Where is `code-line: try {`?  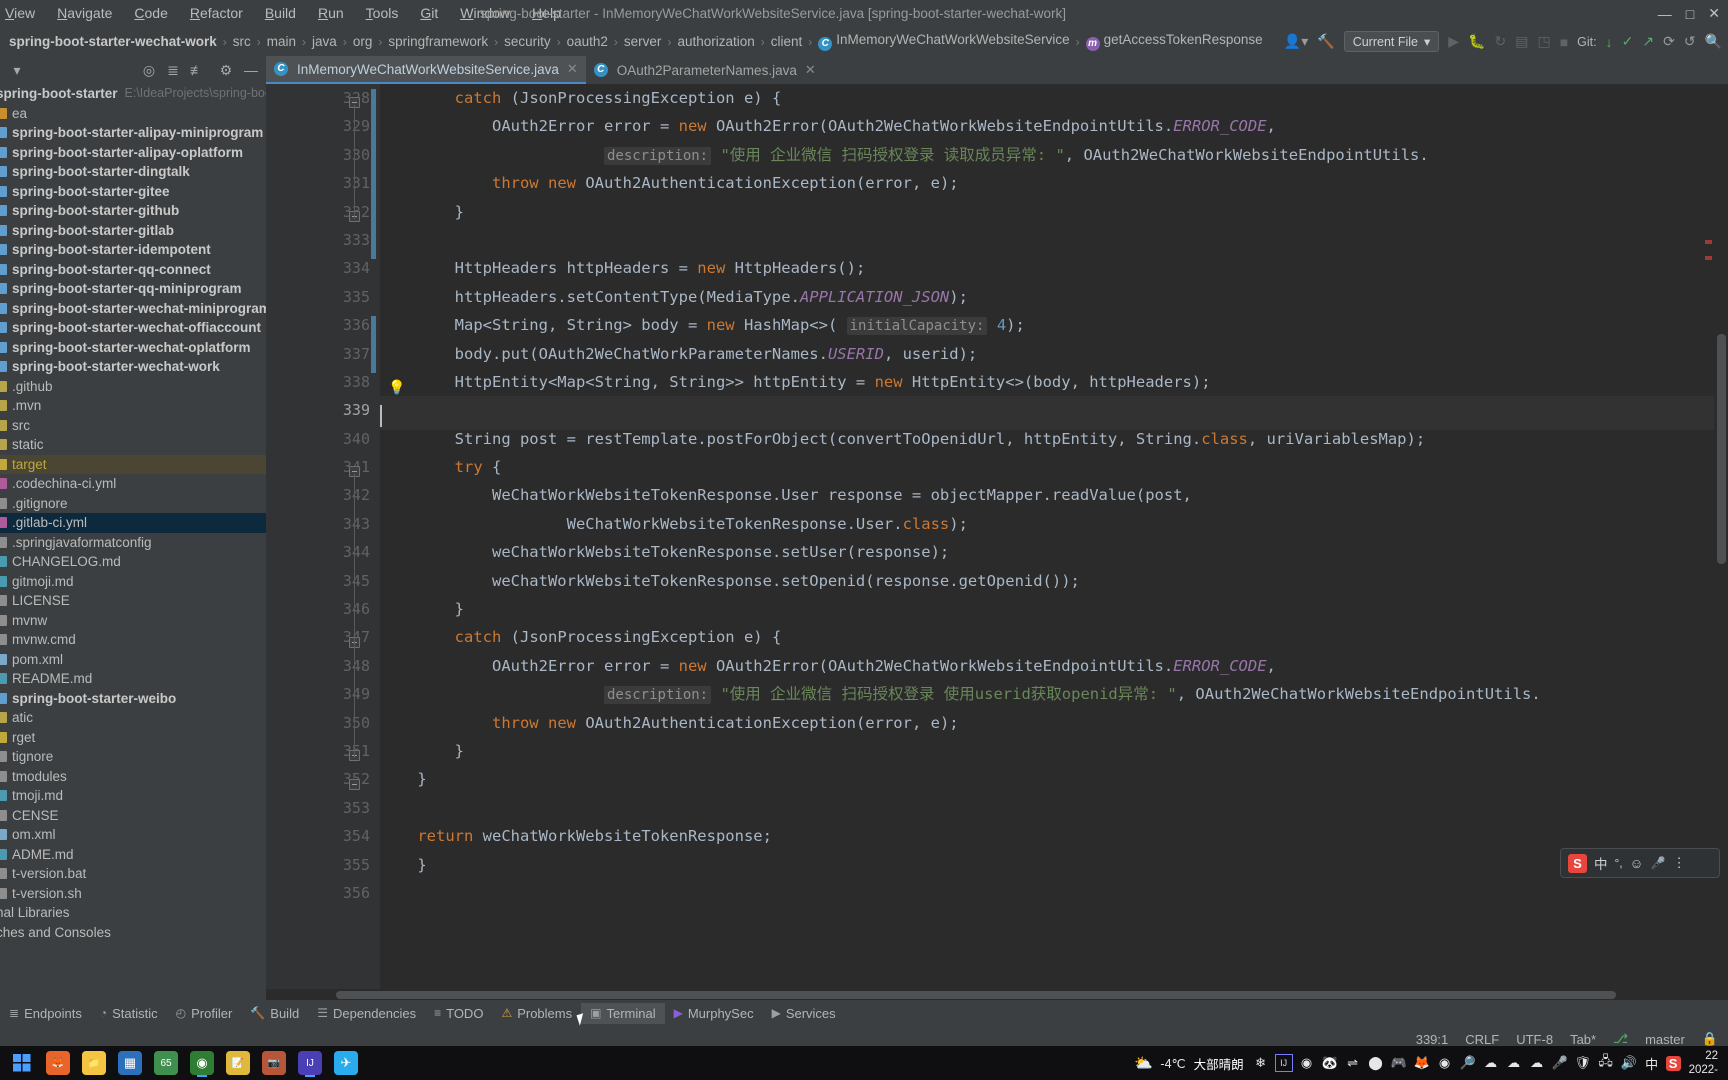
code-line: try { is located at coordinates (1054, 467).